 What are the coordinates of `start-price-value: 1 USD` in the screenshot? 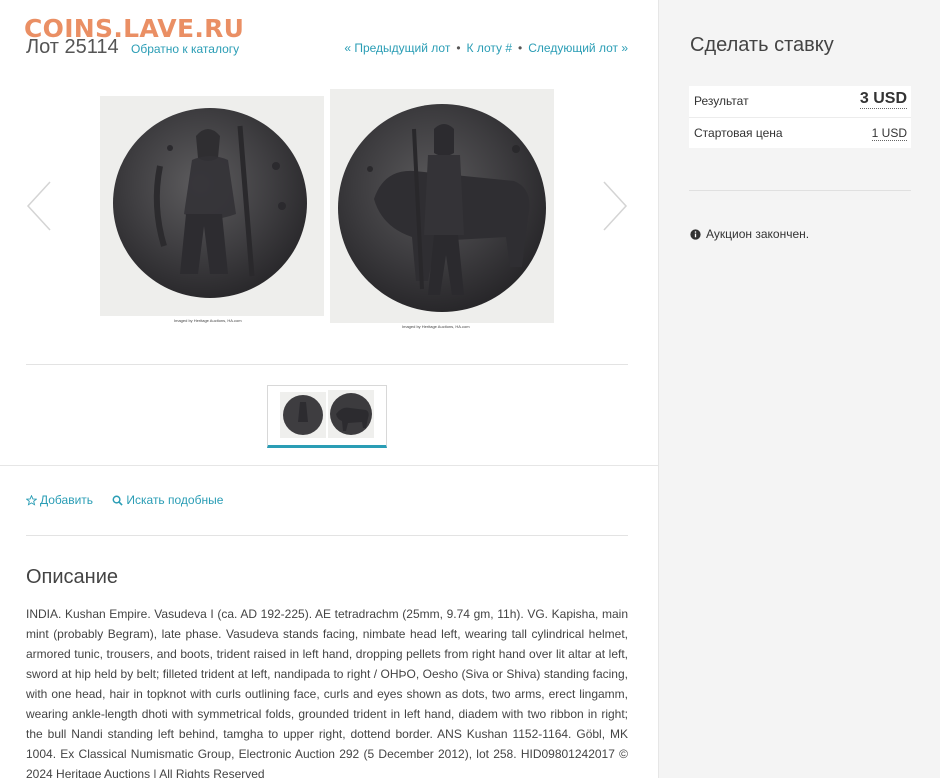 It's located at (889, 133).